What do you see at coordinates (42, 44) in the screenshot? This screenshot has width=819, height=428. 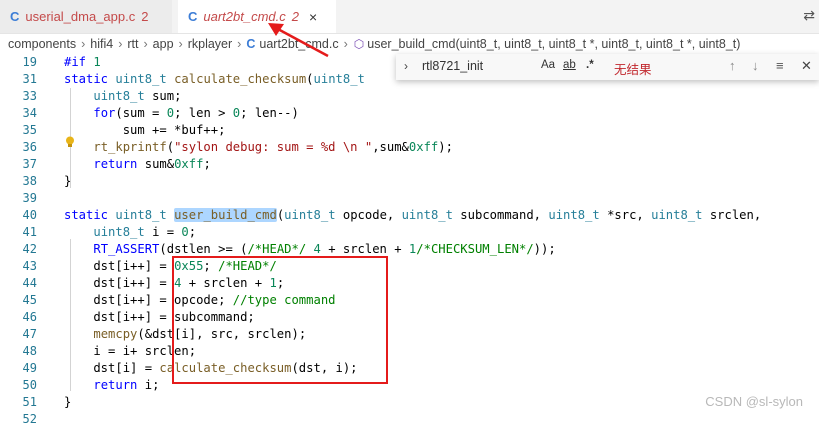 I see `breadcrumb-item: components` at bounding box center [42, 44].